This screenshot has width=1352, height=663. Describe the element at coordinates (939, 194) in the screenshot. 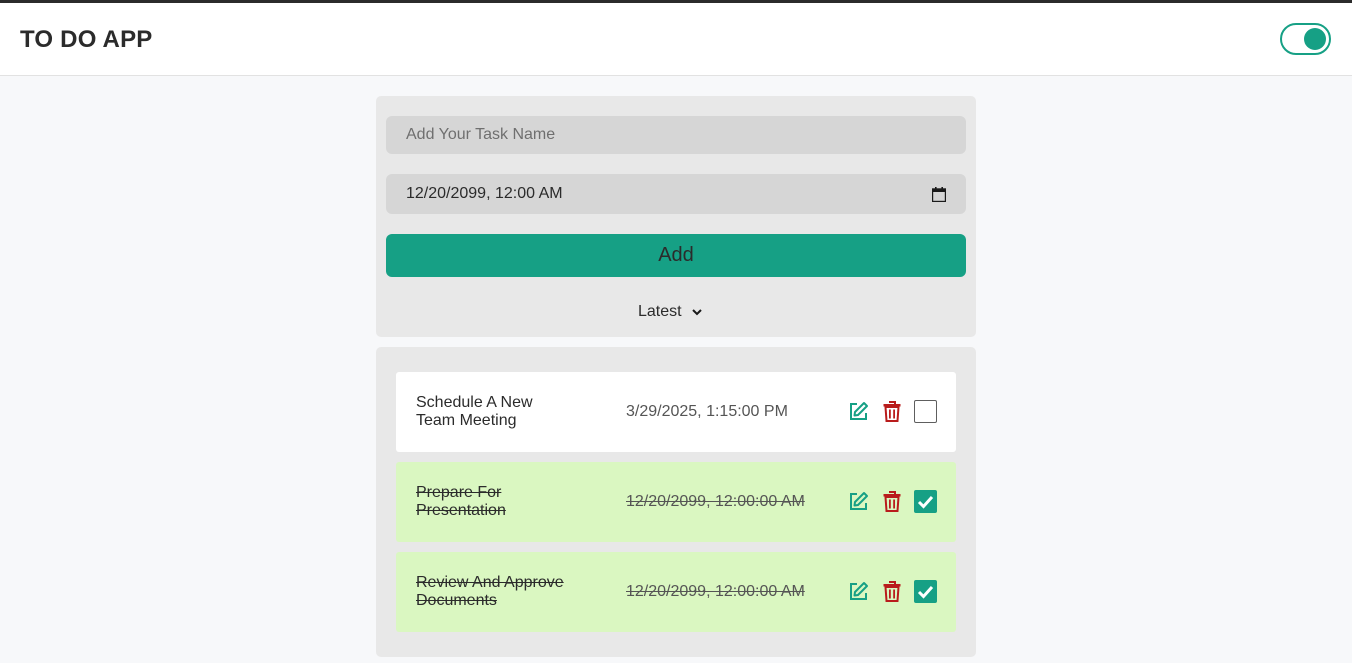

I see `calendar-icon` at that location.